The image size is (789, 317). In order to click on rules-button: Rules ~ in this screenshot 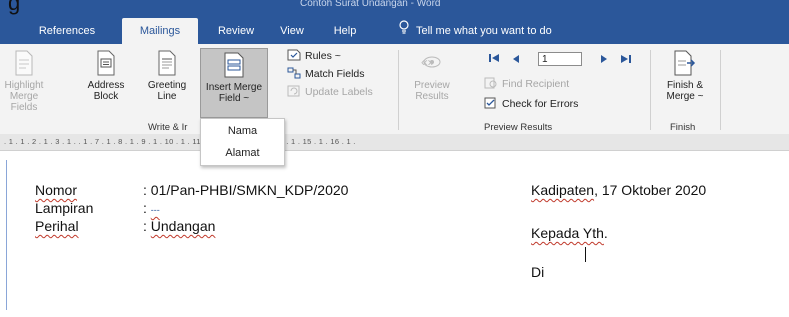, I will do `click(314, 56)`.